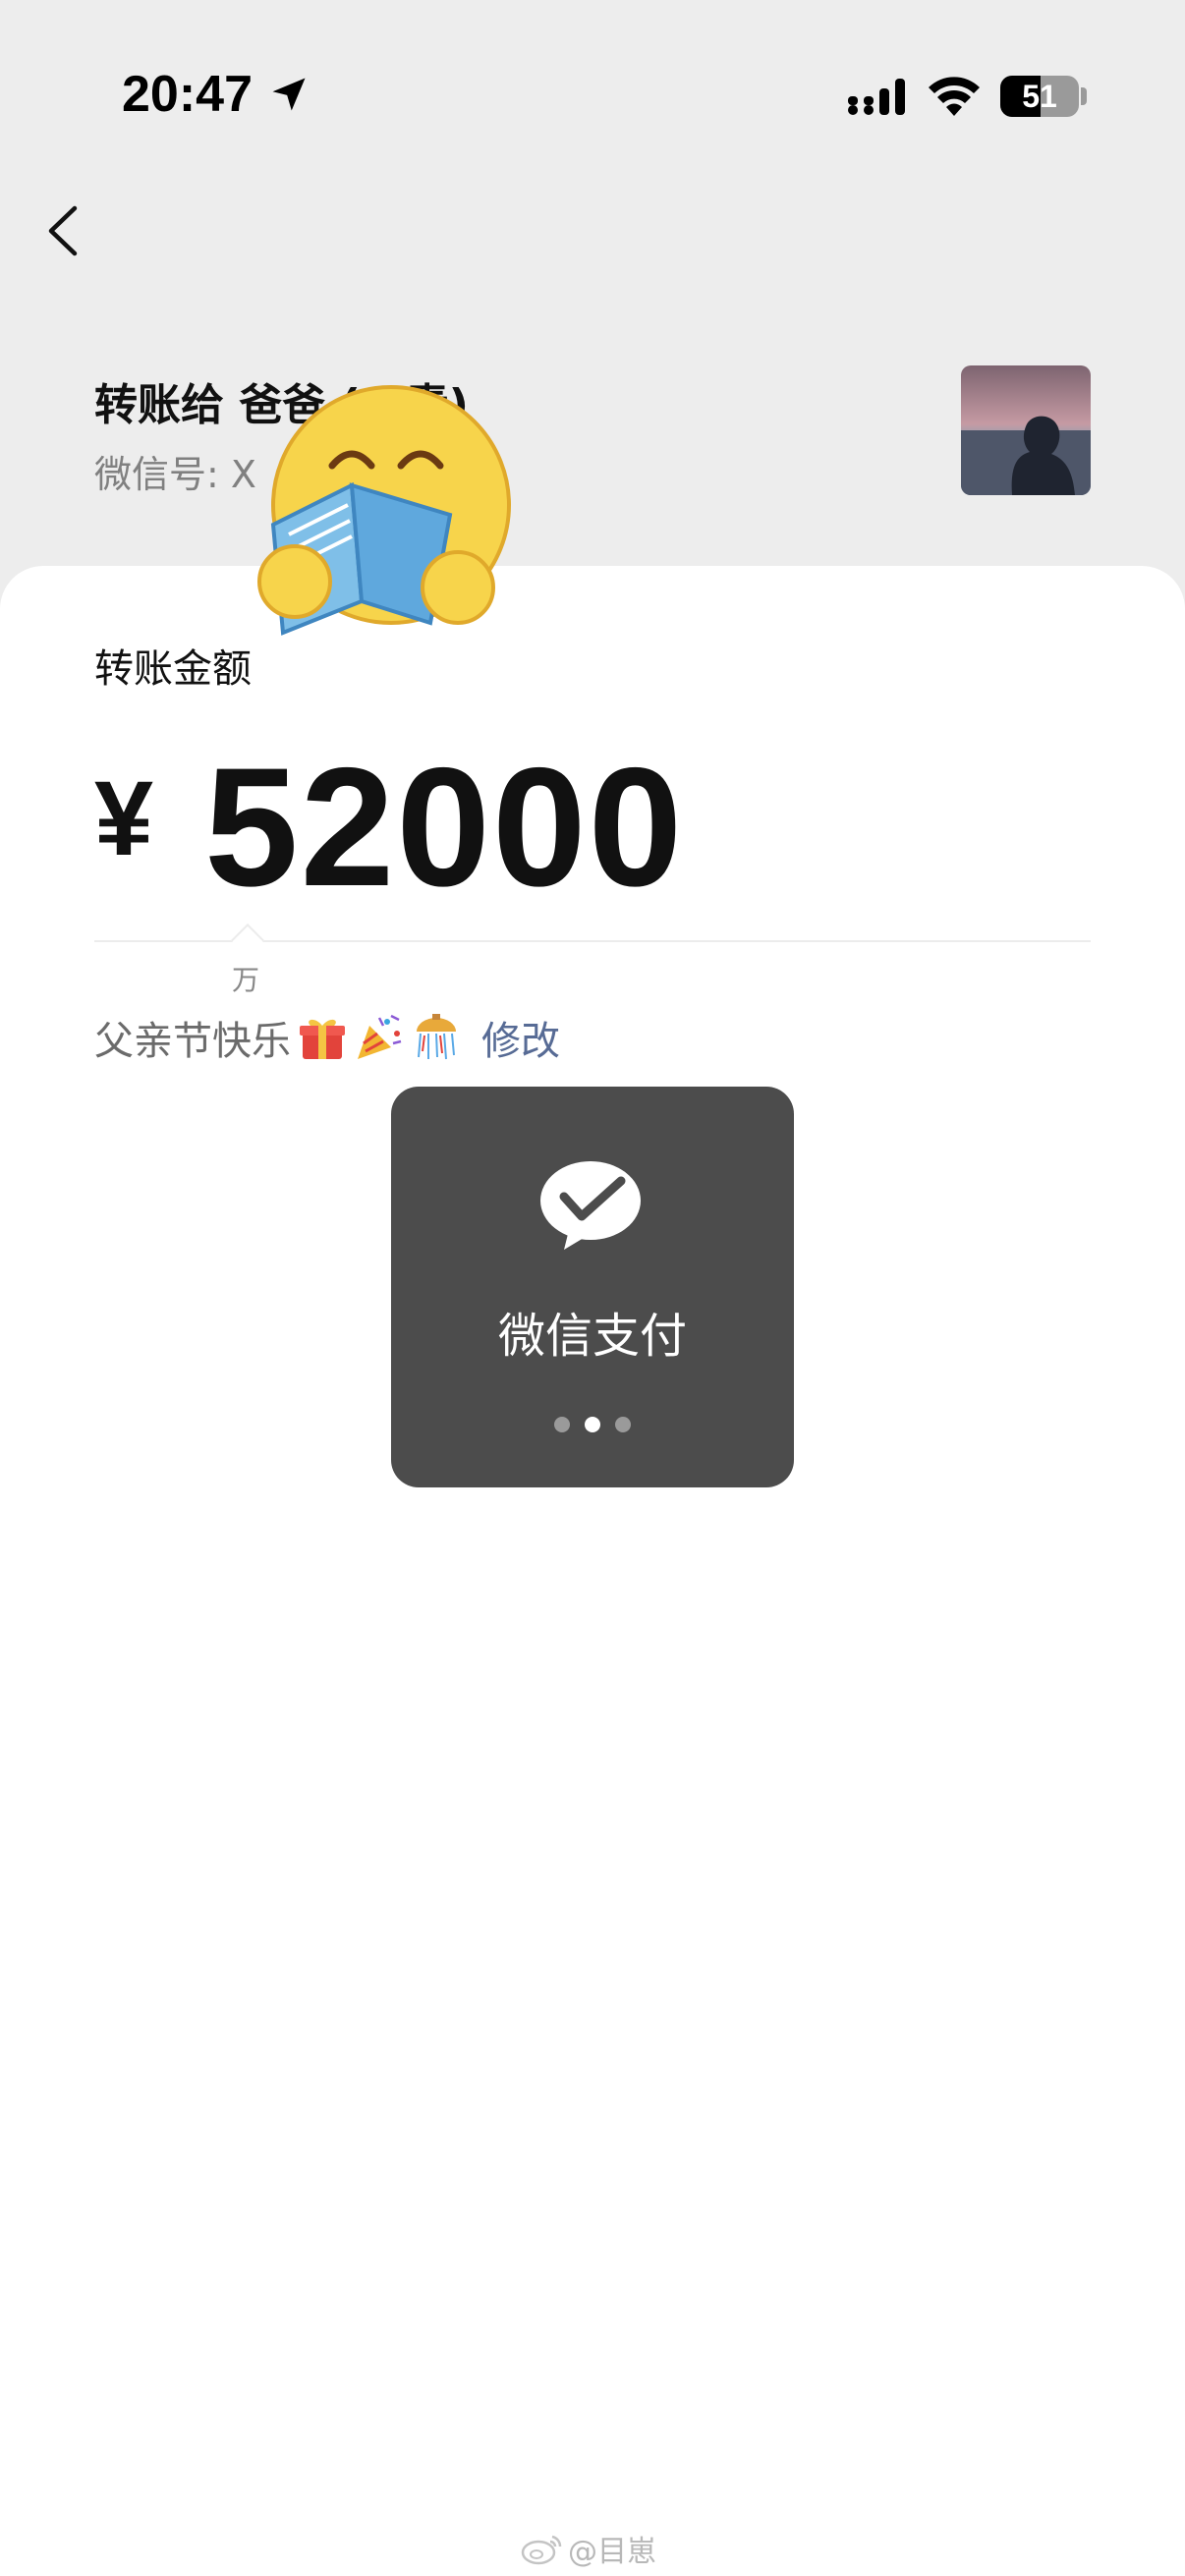 Image resolution: width=1185 pixels, height=2576 pixels. I want to click on amount-input: 52000, so click(444, 827).